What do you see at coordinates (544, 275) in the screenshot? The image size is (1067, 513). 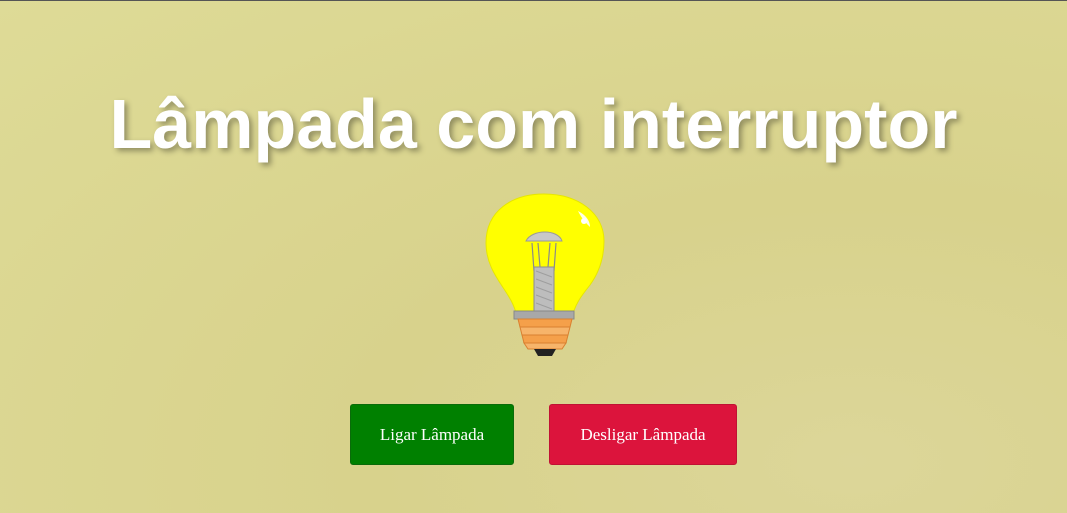 I see `lightbulb-on-icon` at bounding box center [544, 275].